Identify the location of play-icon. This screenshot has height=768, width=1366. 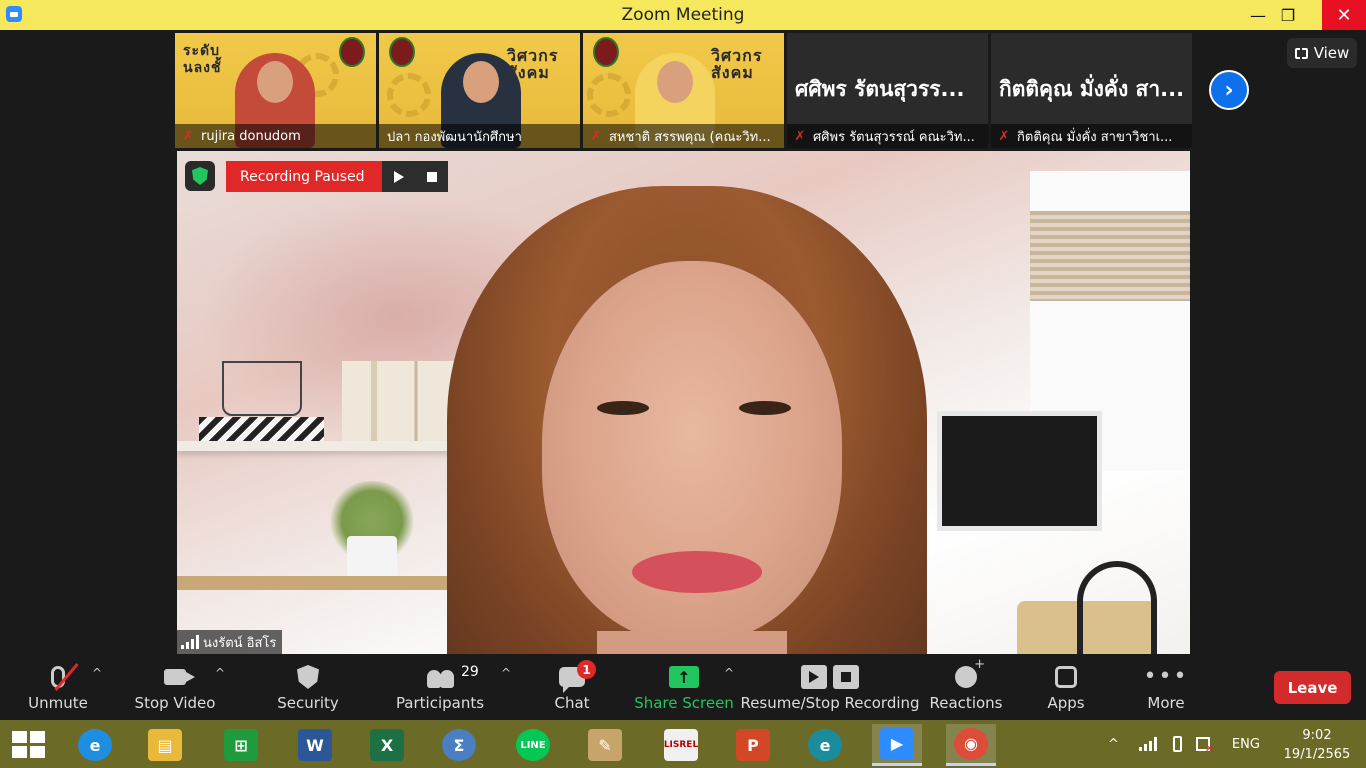
(398, 176).